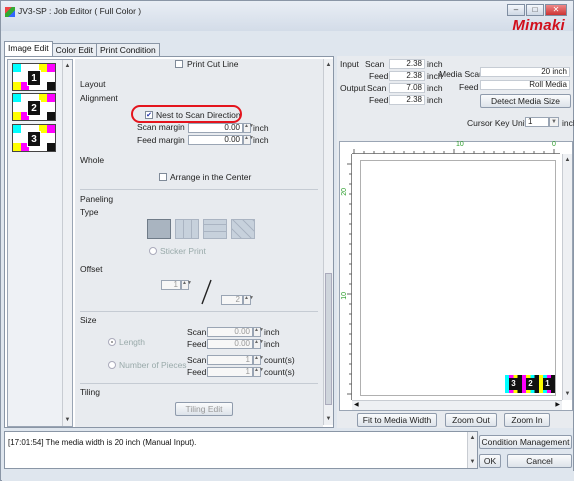  Describe the element at coordinates (112, 342) in the screenshot. I see `length-radio` at that location.